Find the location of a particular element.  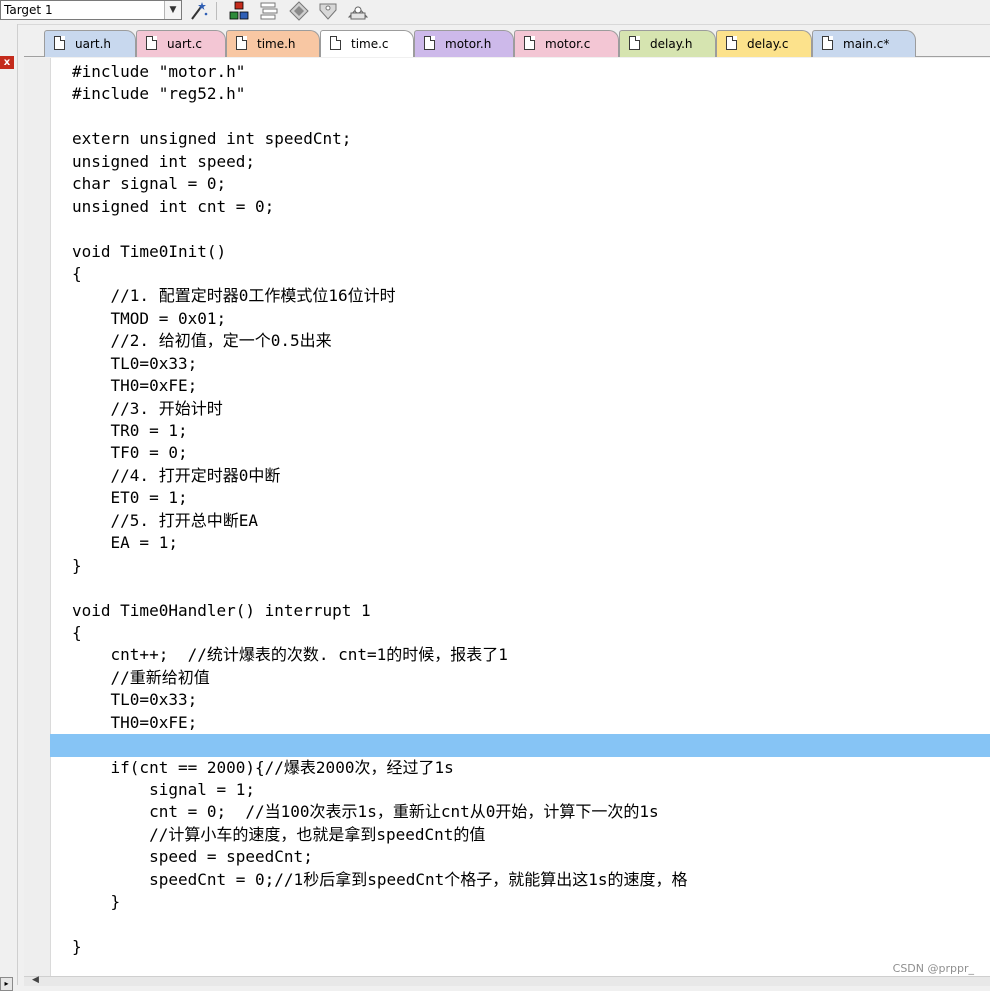

books-icon is located at coordinates (358, 11).